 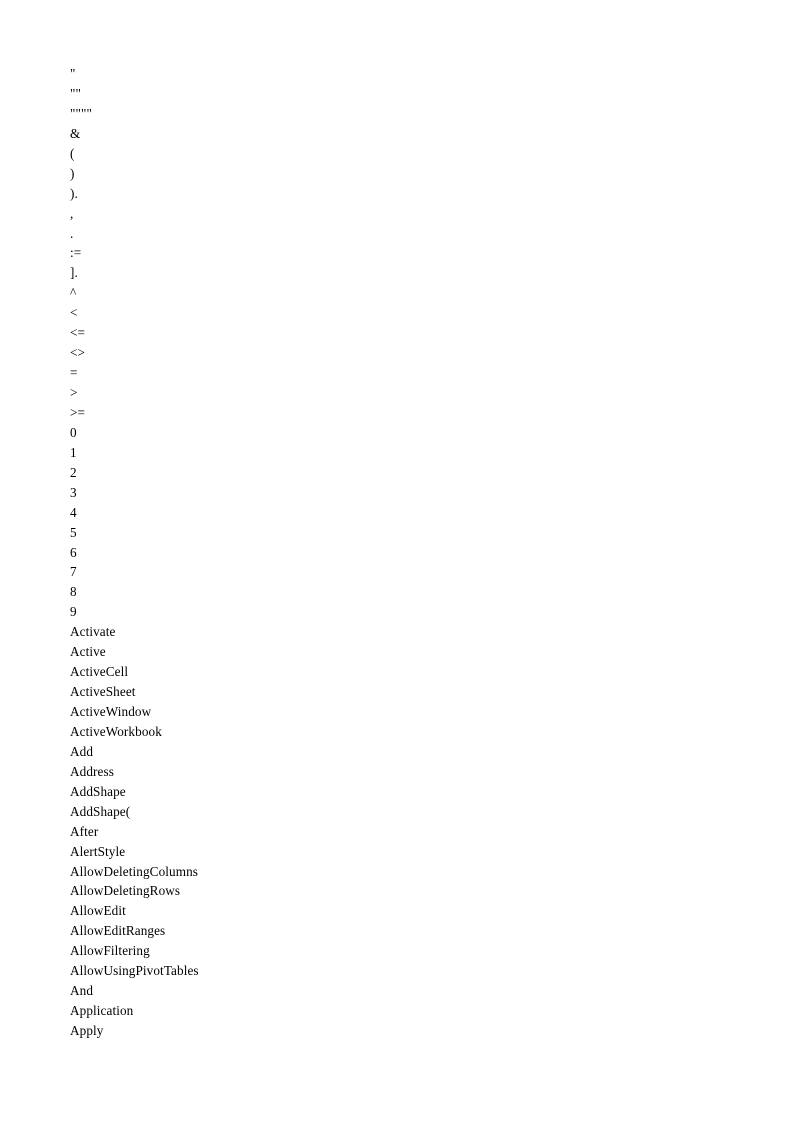 What do you see at coordinates (73, 532) in the screenshot?
I see `token-line: 5` at bounding box center [73, 532].